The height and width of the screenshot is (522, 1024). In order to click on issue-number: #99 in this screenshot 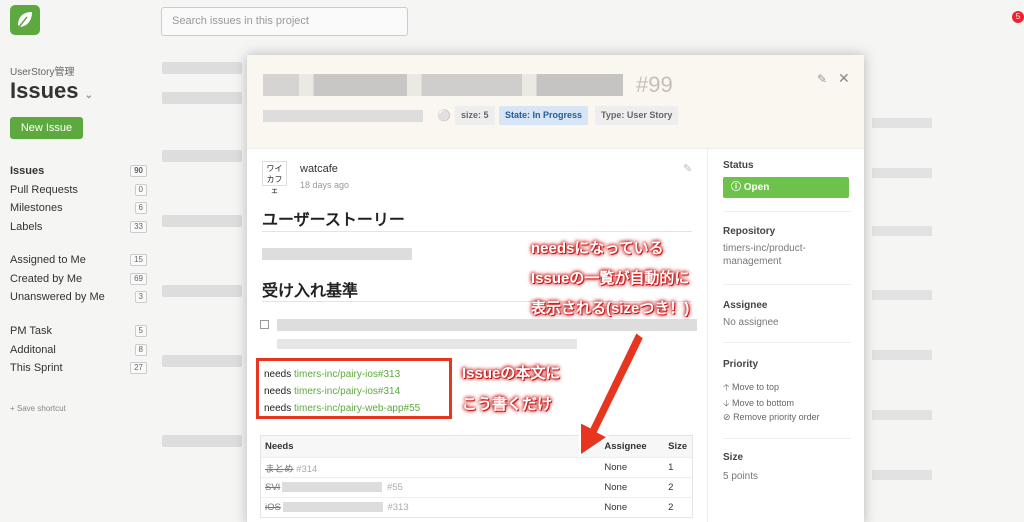, I will do `click(654, 84)`.